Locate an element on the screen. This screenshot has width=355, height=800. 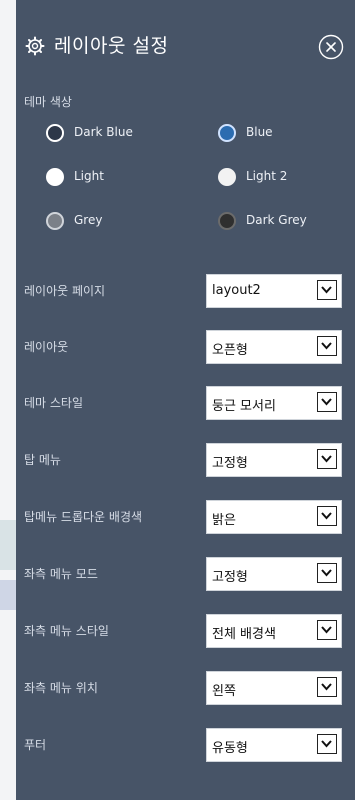
gear-icon is located at coordinates (35, 46).